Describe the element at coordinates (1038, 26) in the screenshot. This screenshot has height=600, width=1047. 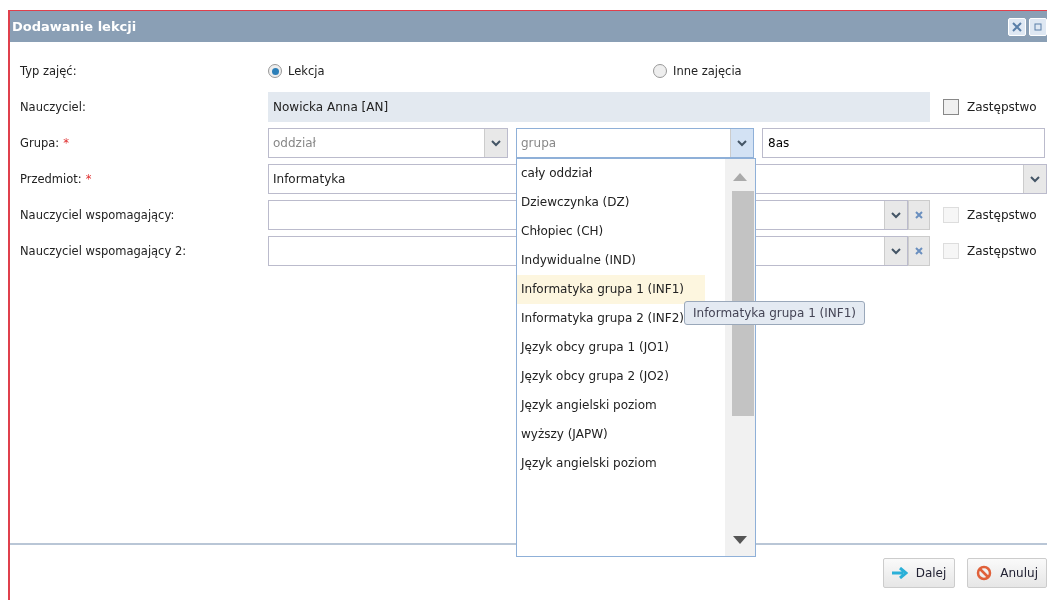
I see `window-icon` at that location.